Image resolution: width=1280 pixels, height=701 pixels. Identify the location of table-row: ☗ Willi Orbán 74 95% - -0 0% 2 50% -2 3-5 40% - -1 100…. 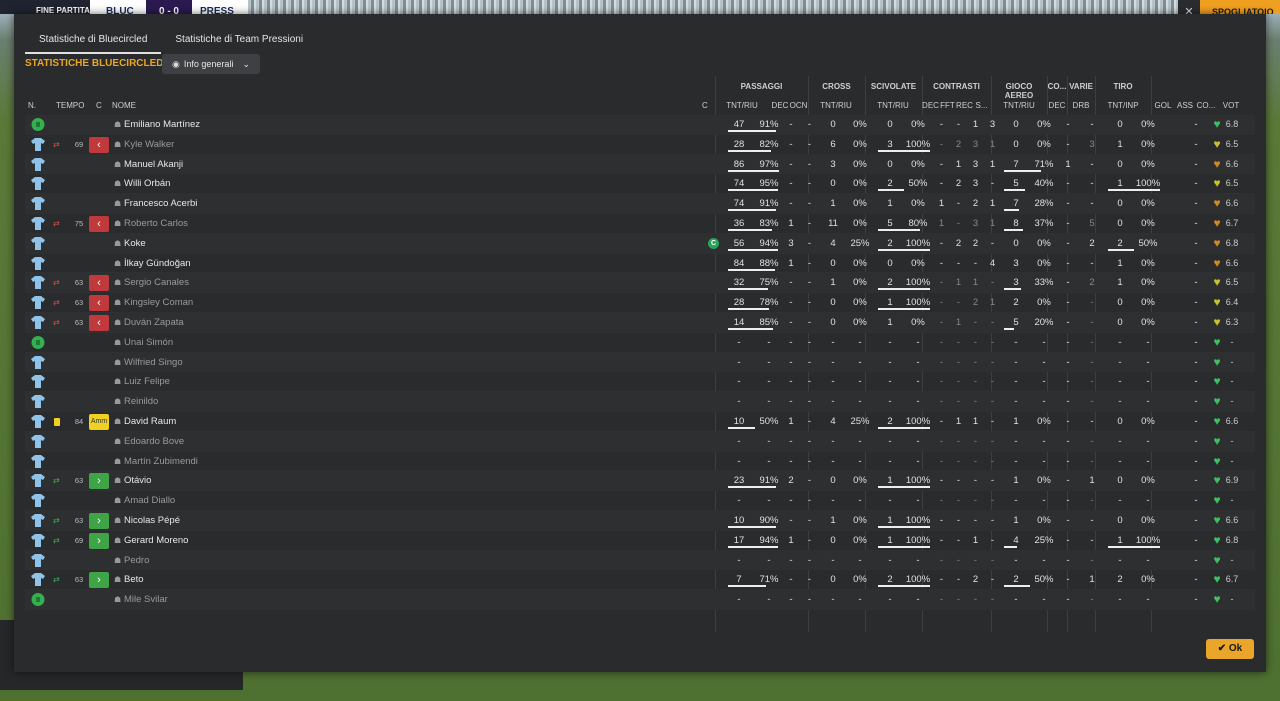
(640, 184).